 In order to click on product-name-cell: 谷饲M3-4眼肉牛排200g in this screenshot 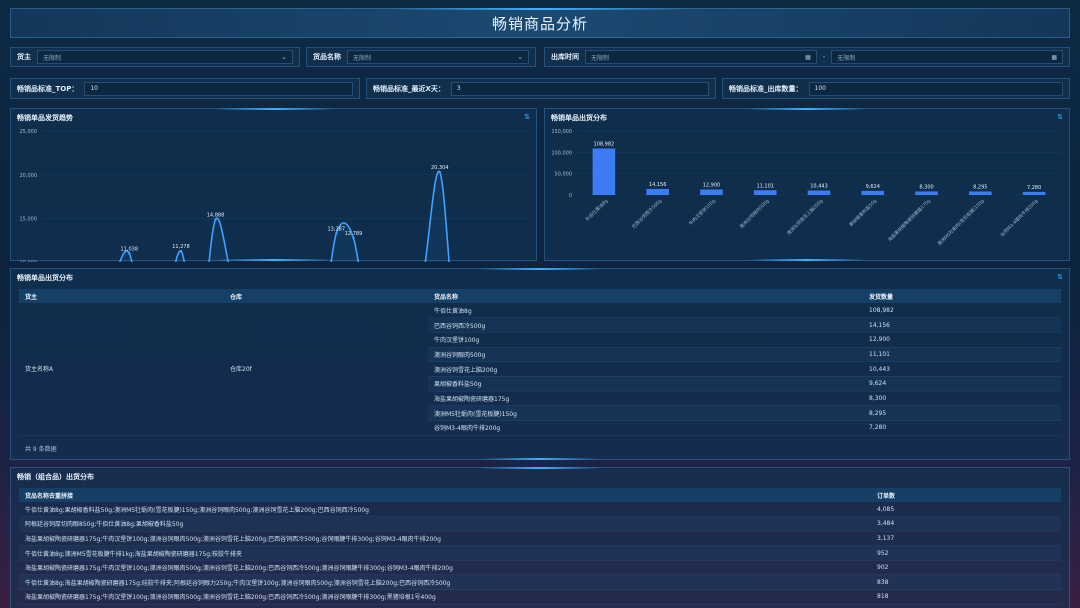, I will do `click(645, 428)`.